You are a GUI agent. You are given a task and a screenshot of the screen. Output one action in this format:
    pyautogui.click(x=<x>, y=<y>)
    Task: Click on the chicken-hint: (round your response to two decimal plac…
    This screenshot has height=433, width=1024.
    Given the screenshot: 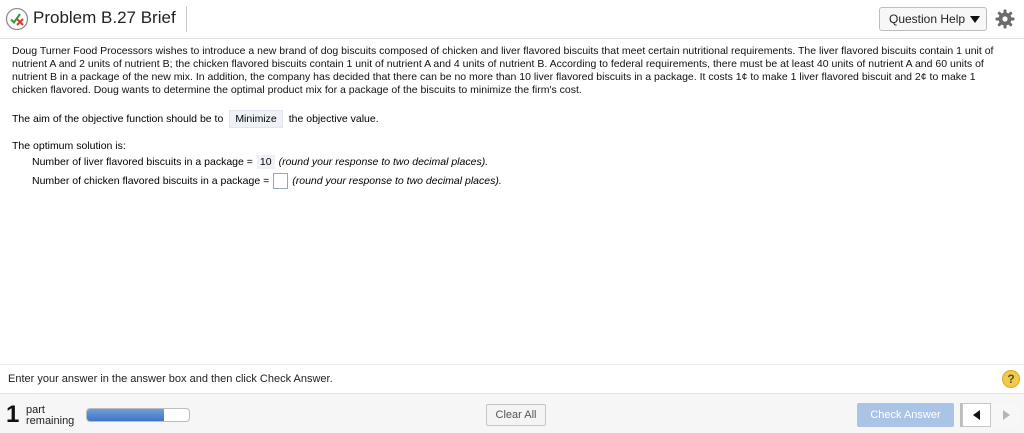 What is the action you would take?
    pyautogui.click(x=397, y=181)
    